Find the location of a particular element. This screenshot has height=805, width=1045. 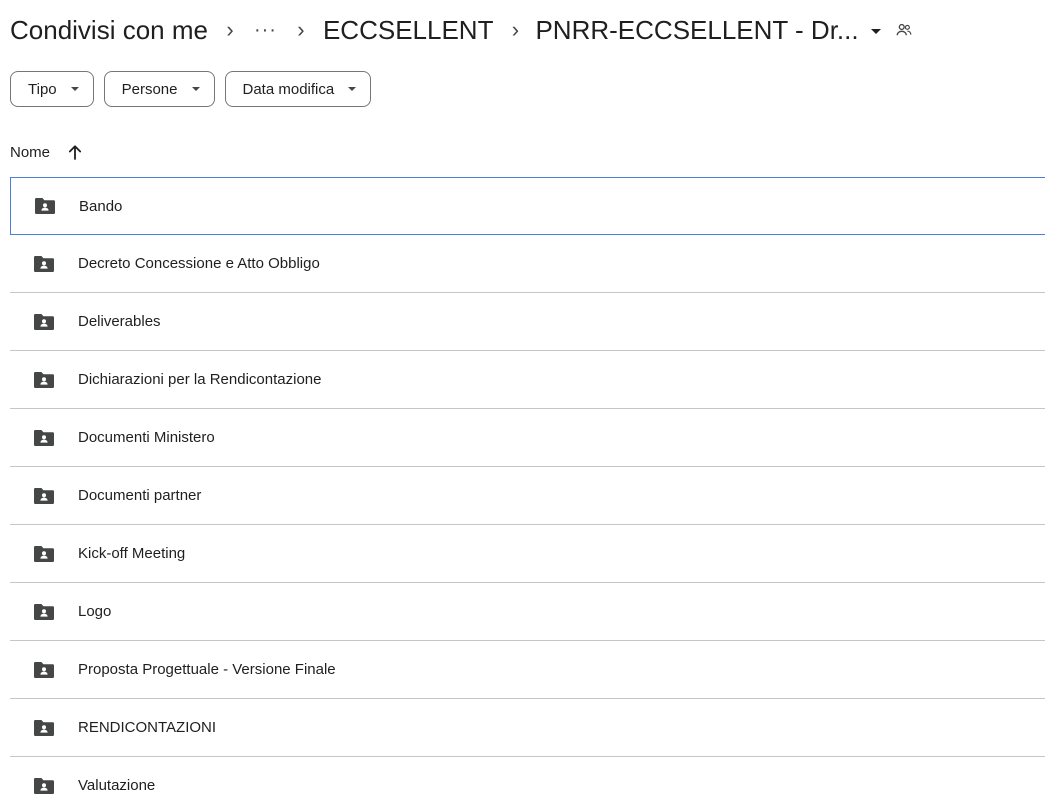

breadcrumb-parent: ECCSELLENT is located at coordinates (408, 30).